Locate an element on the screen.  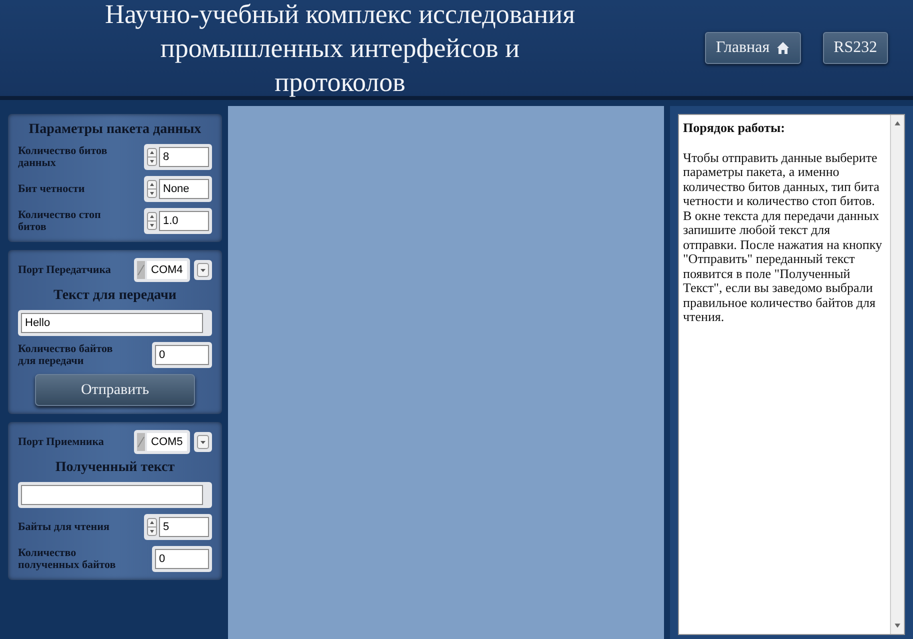
text-field: Hello is located at coordinates (112, 323).